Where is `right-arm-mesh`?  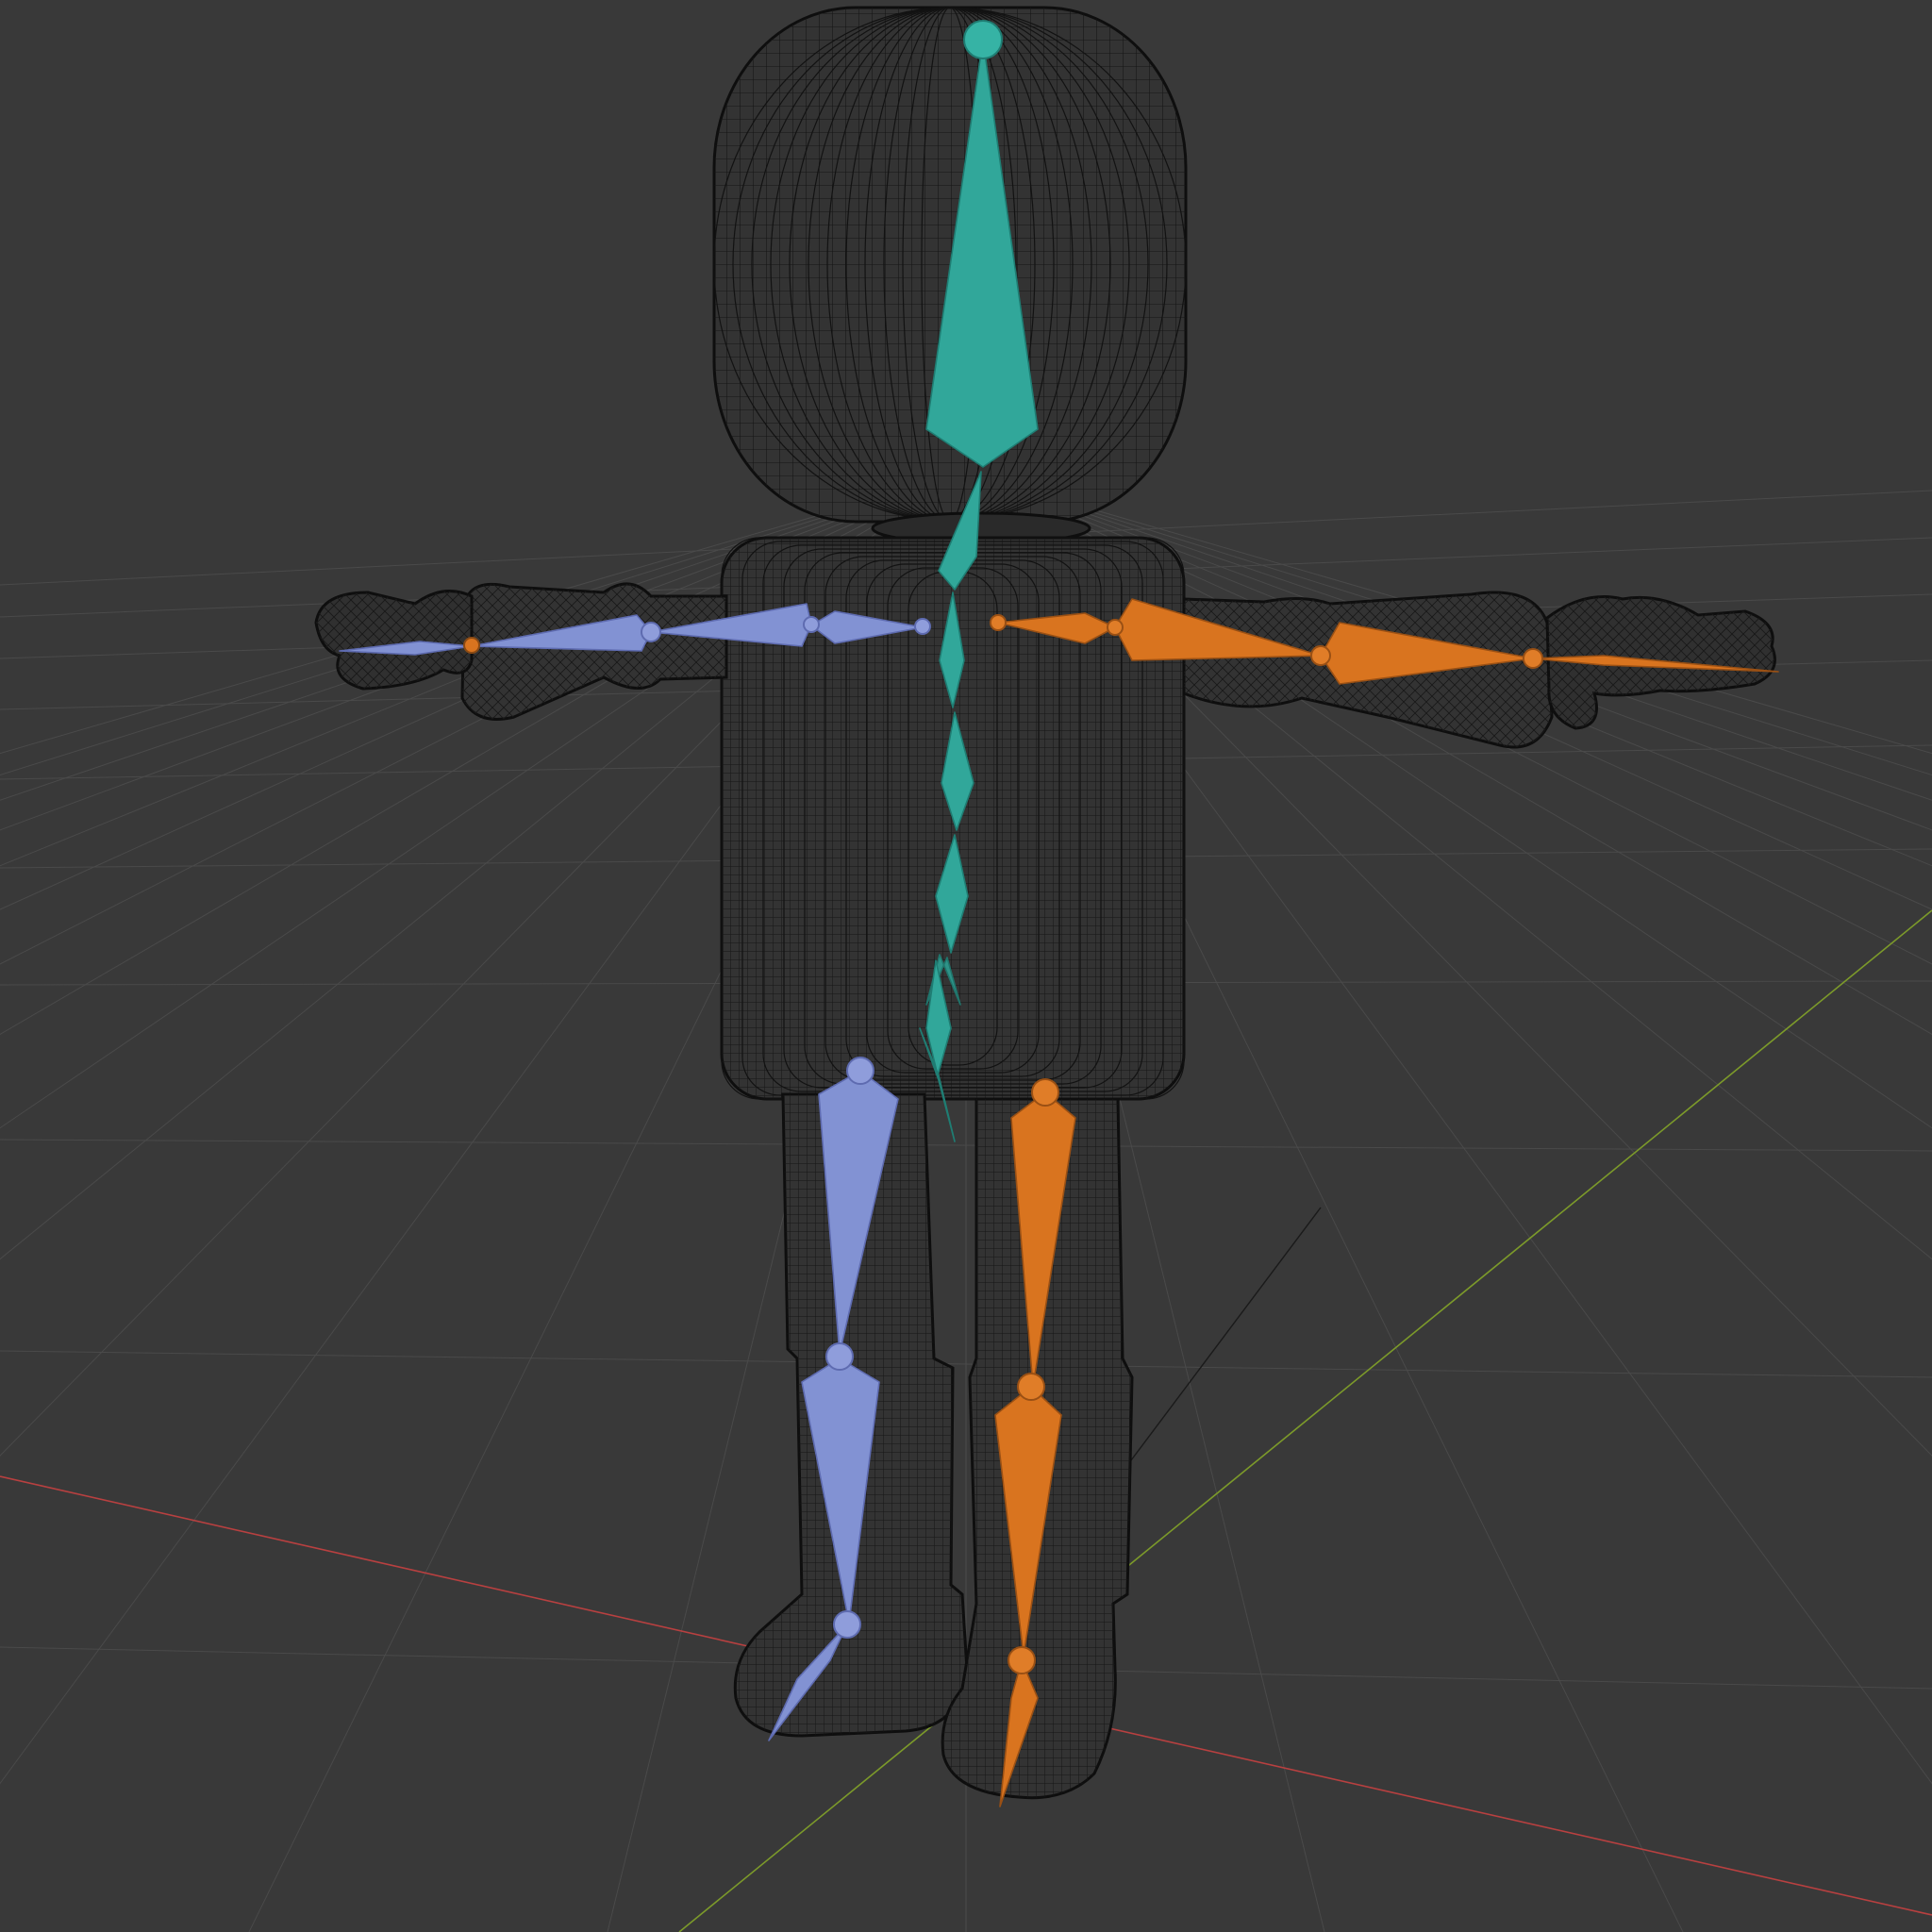 right-arm-mesh is located at coordinates (1479, 670).